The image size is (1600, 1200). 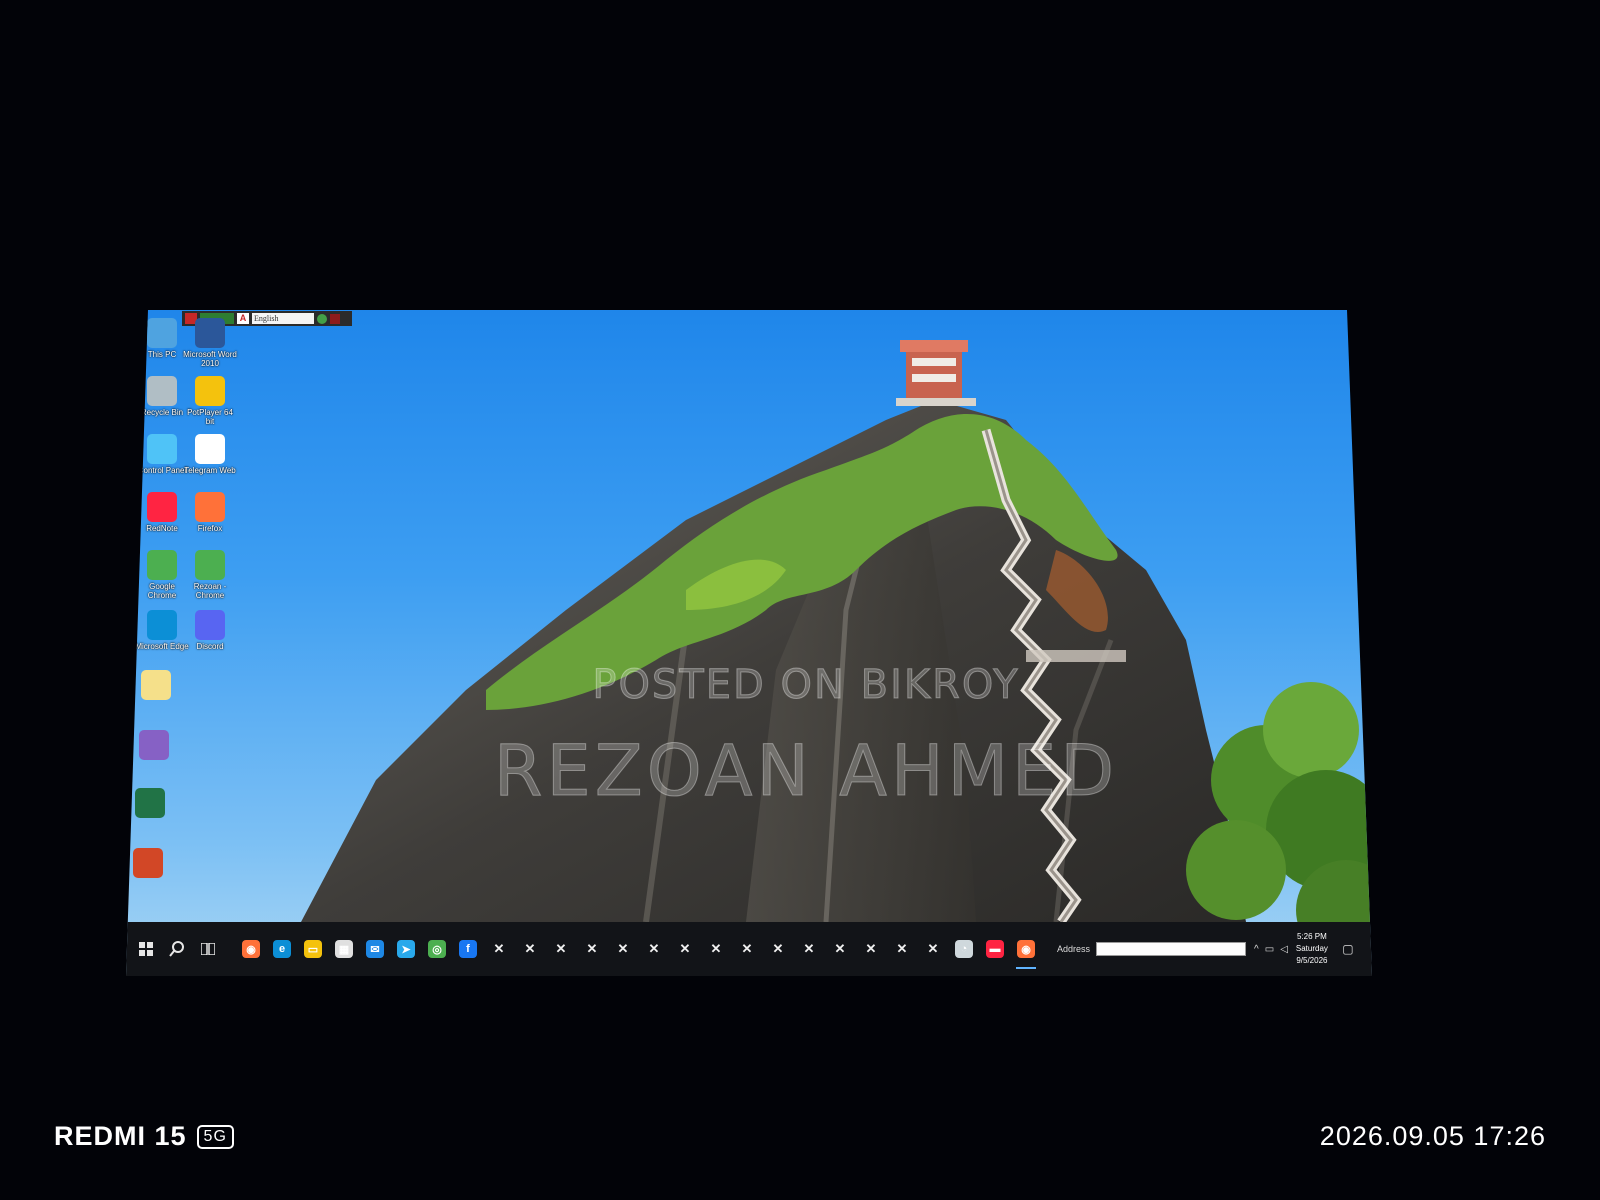 What do you see at coordinates (1284, 949) in the screenshot?
I see `volume-icon: ◁` at bounding box center [1284, 949].